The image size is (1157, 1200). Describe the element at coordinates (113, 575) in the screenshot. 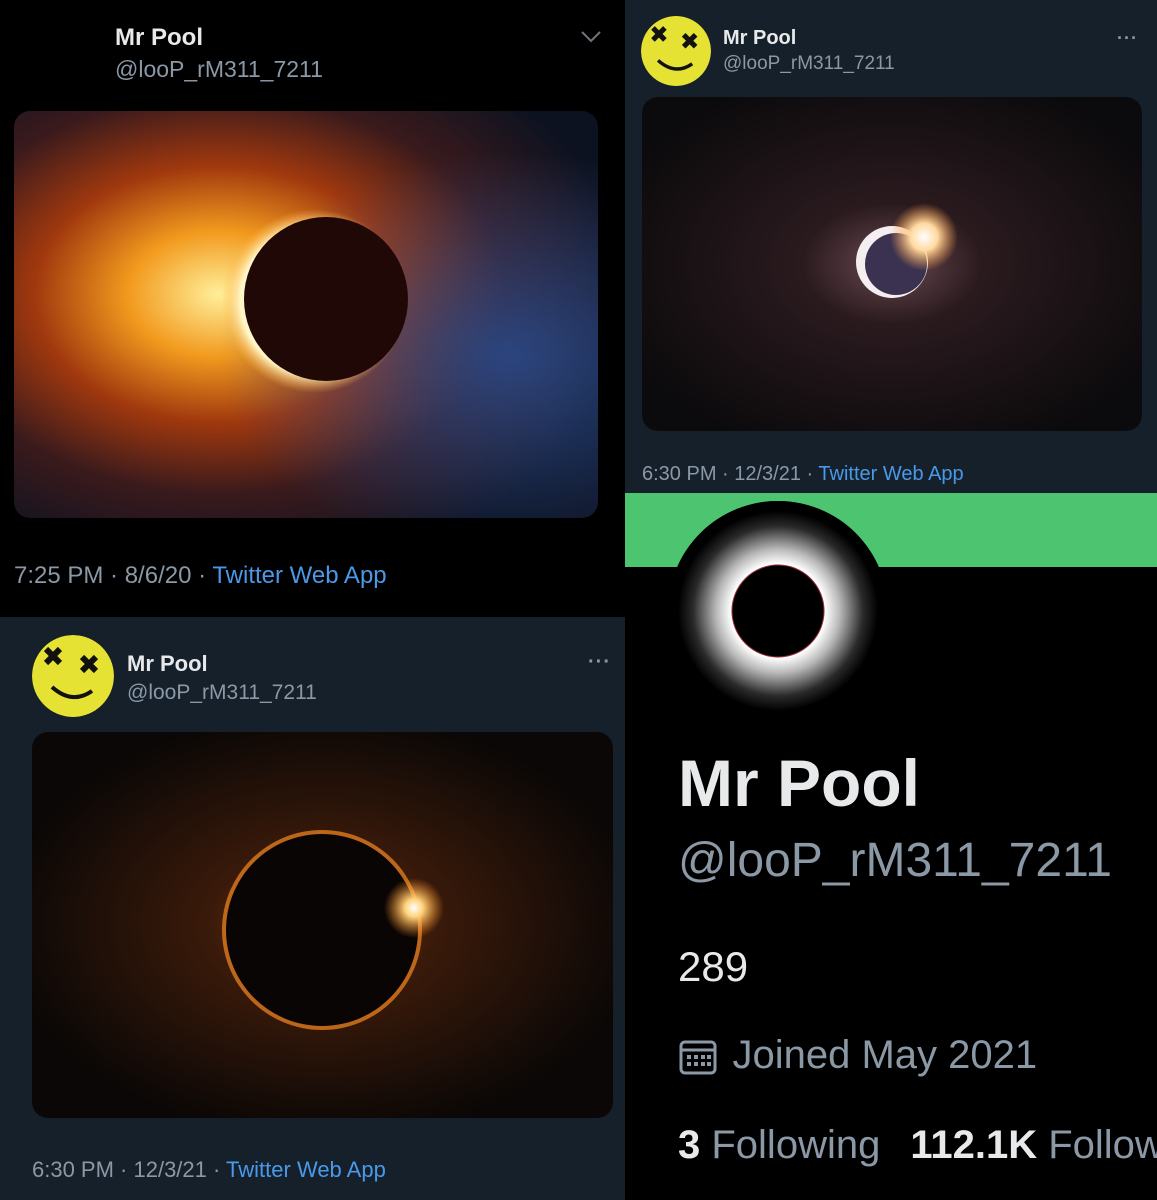

I see `tweet-time: 7:25 PM · 8/6/20 ·` at that location.